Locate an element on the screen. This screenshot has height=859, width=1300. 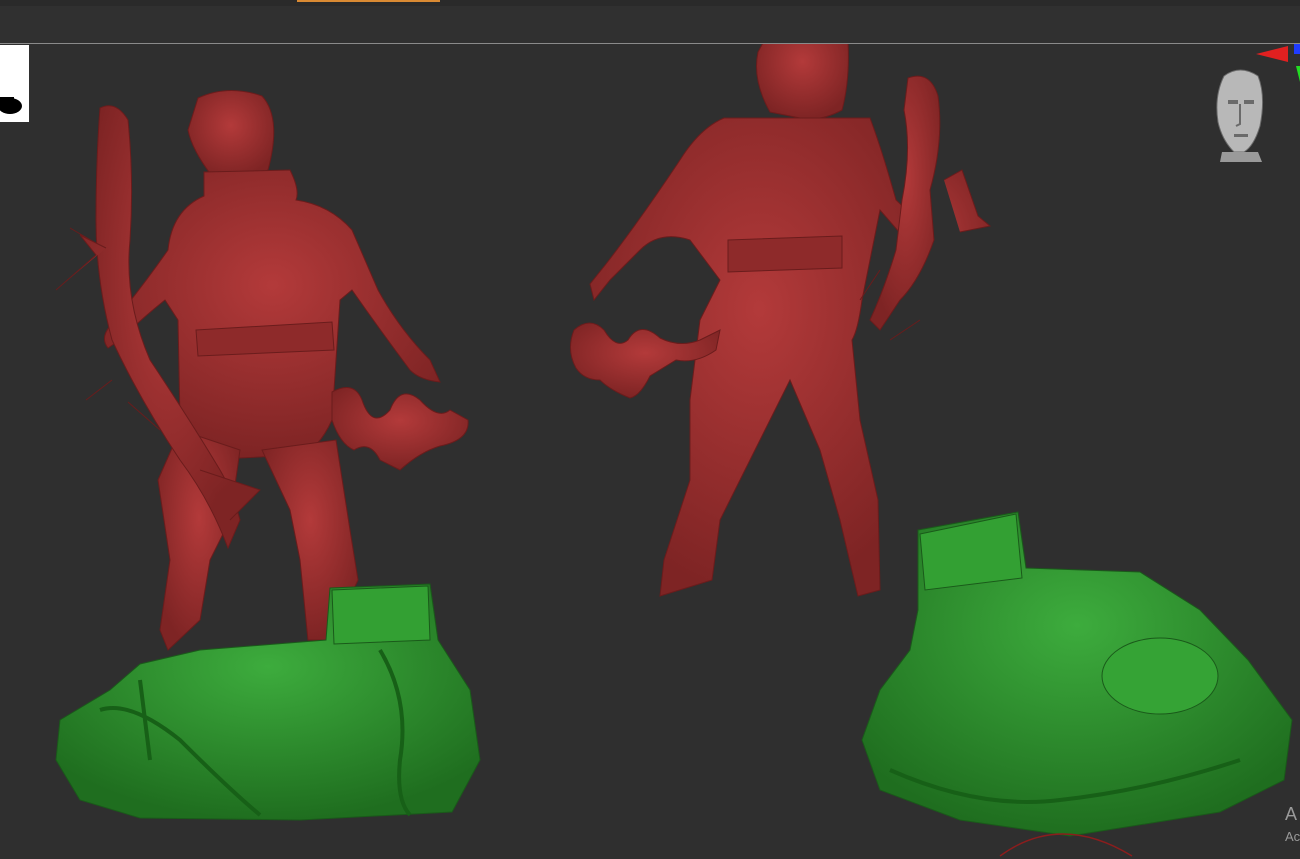
base-right is located at coordinates (1077, 674).